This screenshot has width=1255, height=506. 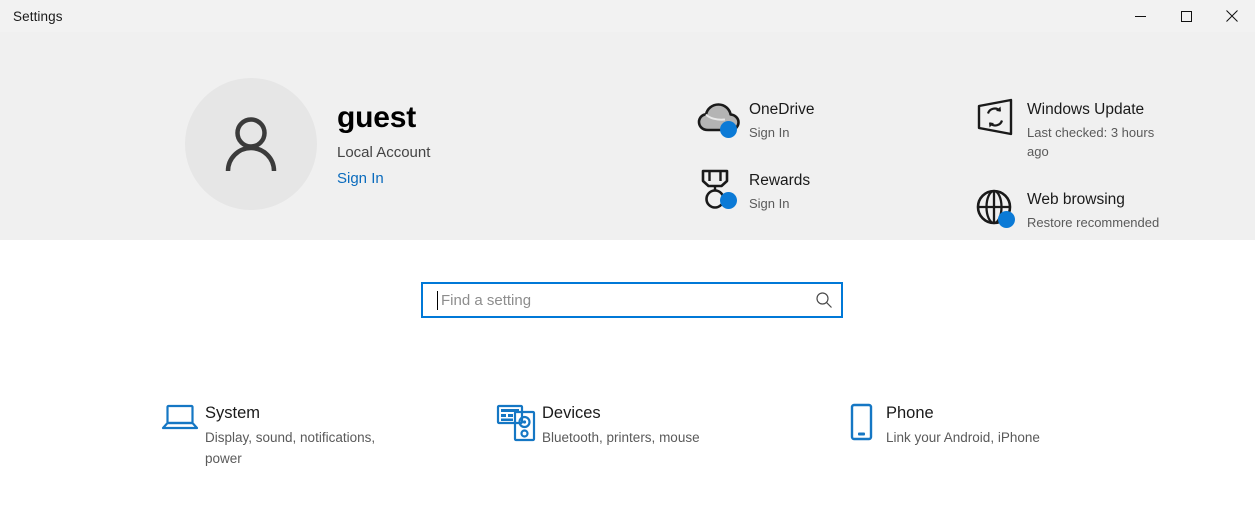 What do you see at coordinates (571, 413) in the screenshot?
I see `category-title: Devices` at bounding box center [571, 413].